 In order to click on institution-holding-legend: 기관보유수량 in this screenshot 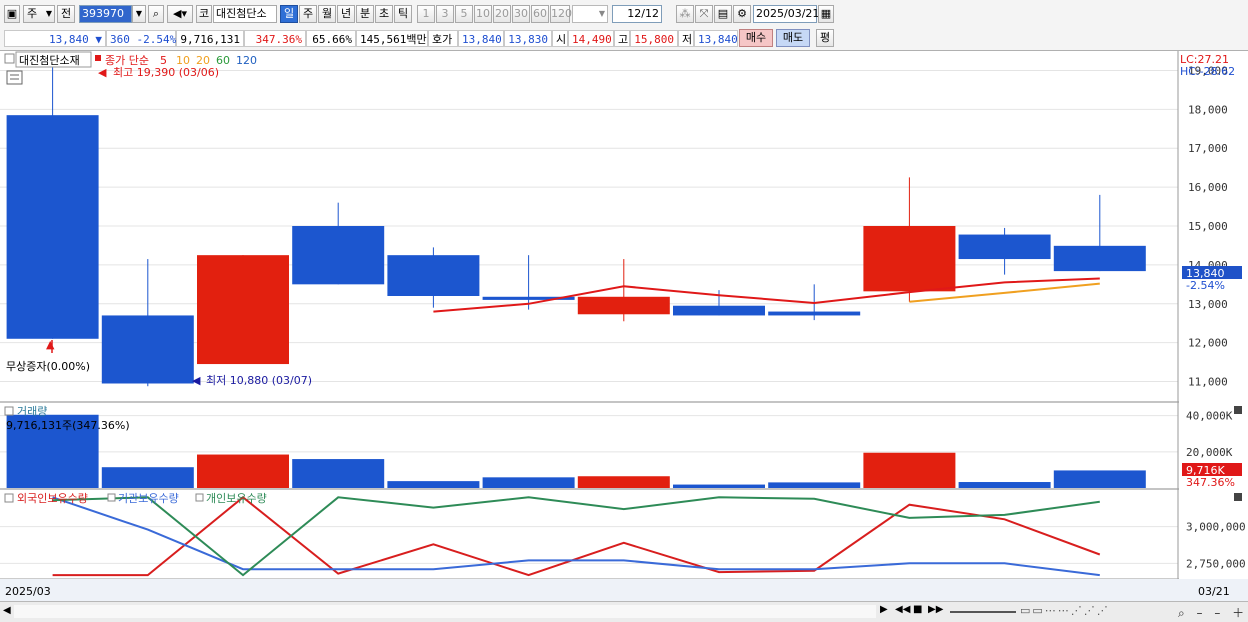, I will do `click(148, 498)`.